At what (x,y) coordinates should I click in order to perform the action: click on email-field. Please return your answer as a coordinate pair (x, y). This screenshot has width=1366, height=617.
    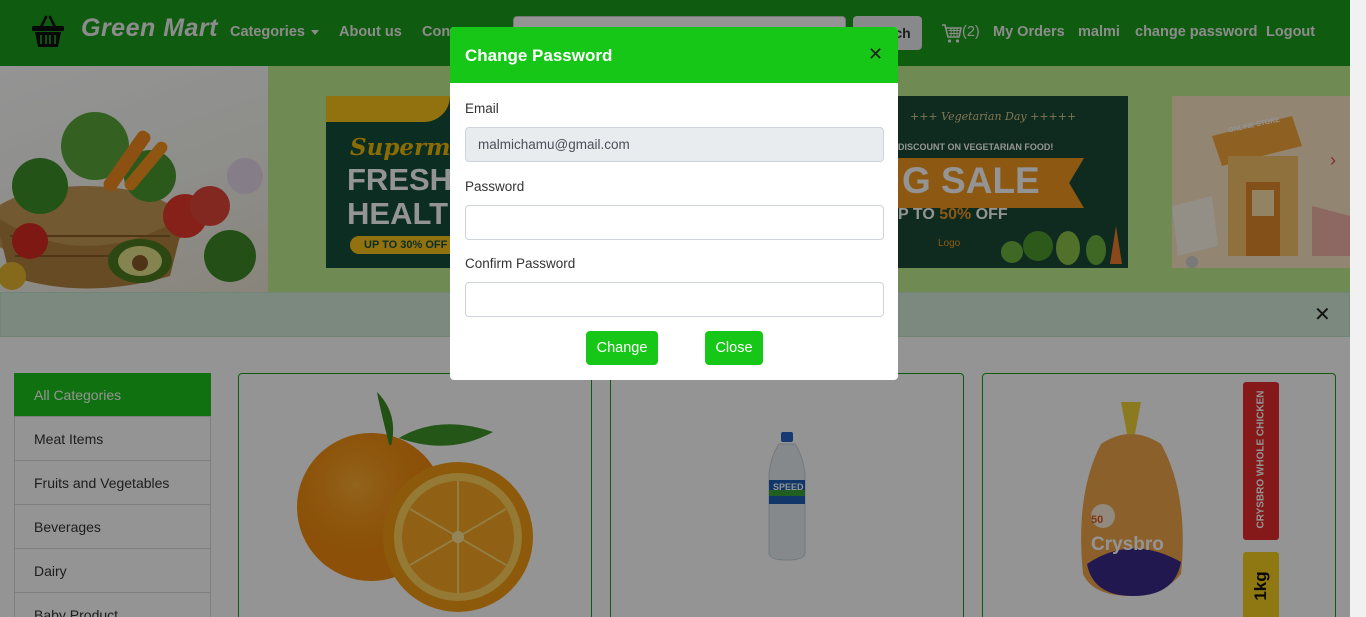
    Looking at the image, I should click on (674, 144).